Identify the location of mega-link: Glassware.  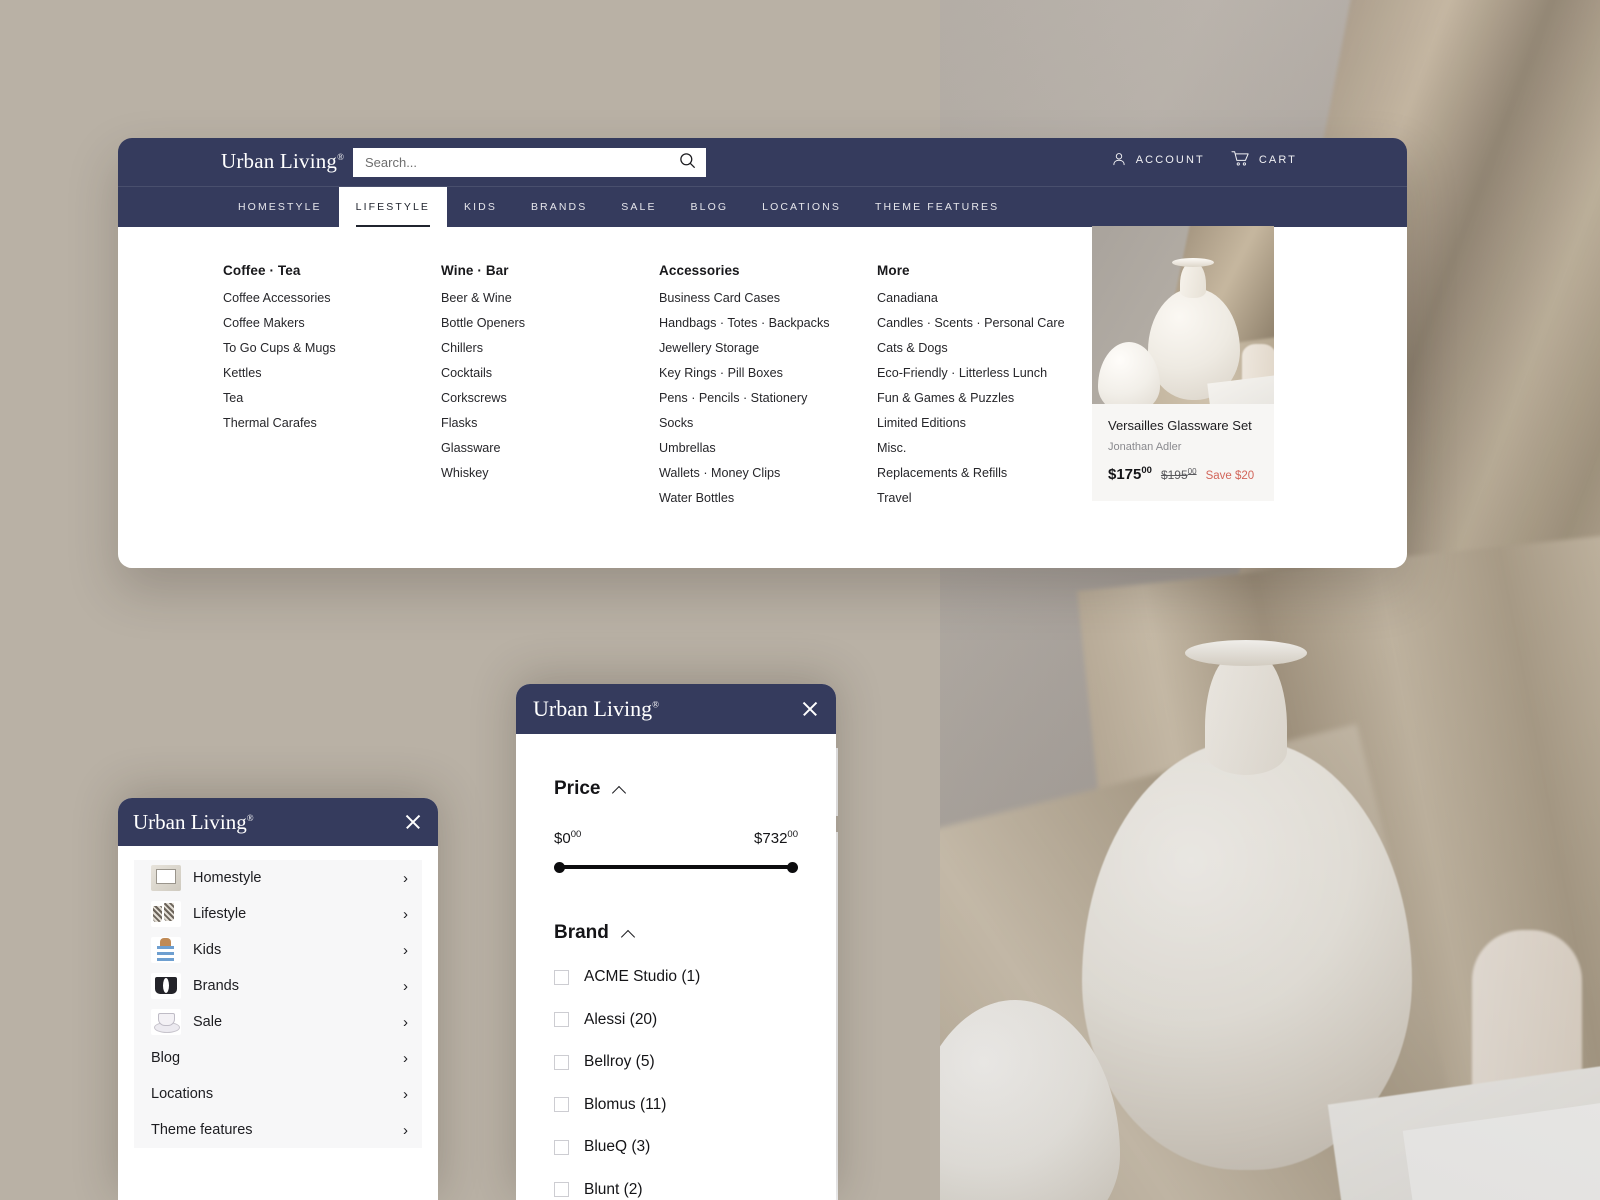
(550, 448).